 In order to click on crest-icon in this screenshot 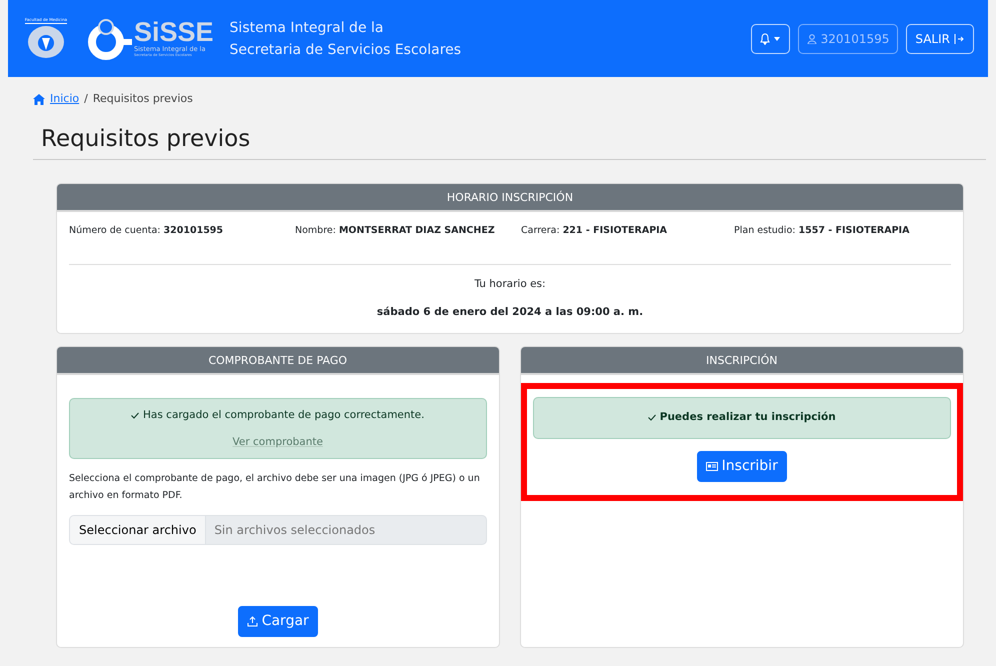, I will do `click(46, 42)`.